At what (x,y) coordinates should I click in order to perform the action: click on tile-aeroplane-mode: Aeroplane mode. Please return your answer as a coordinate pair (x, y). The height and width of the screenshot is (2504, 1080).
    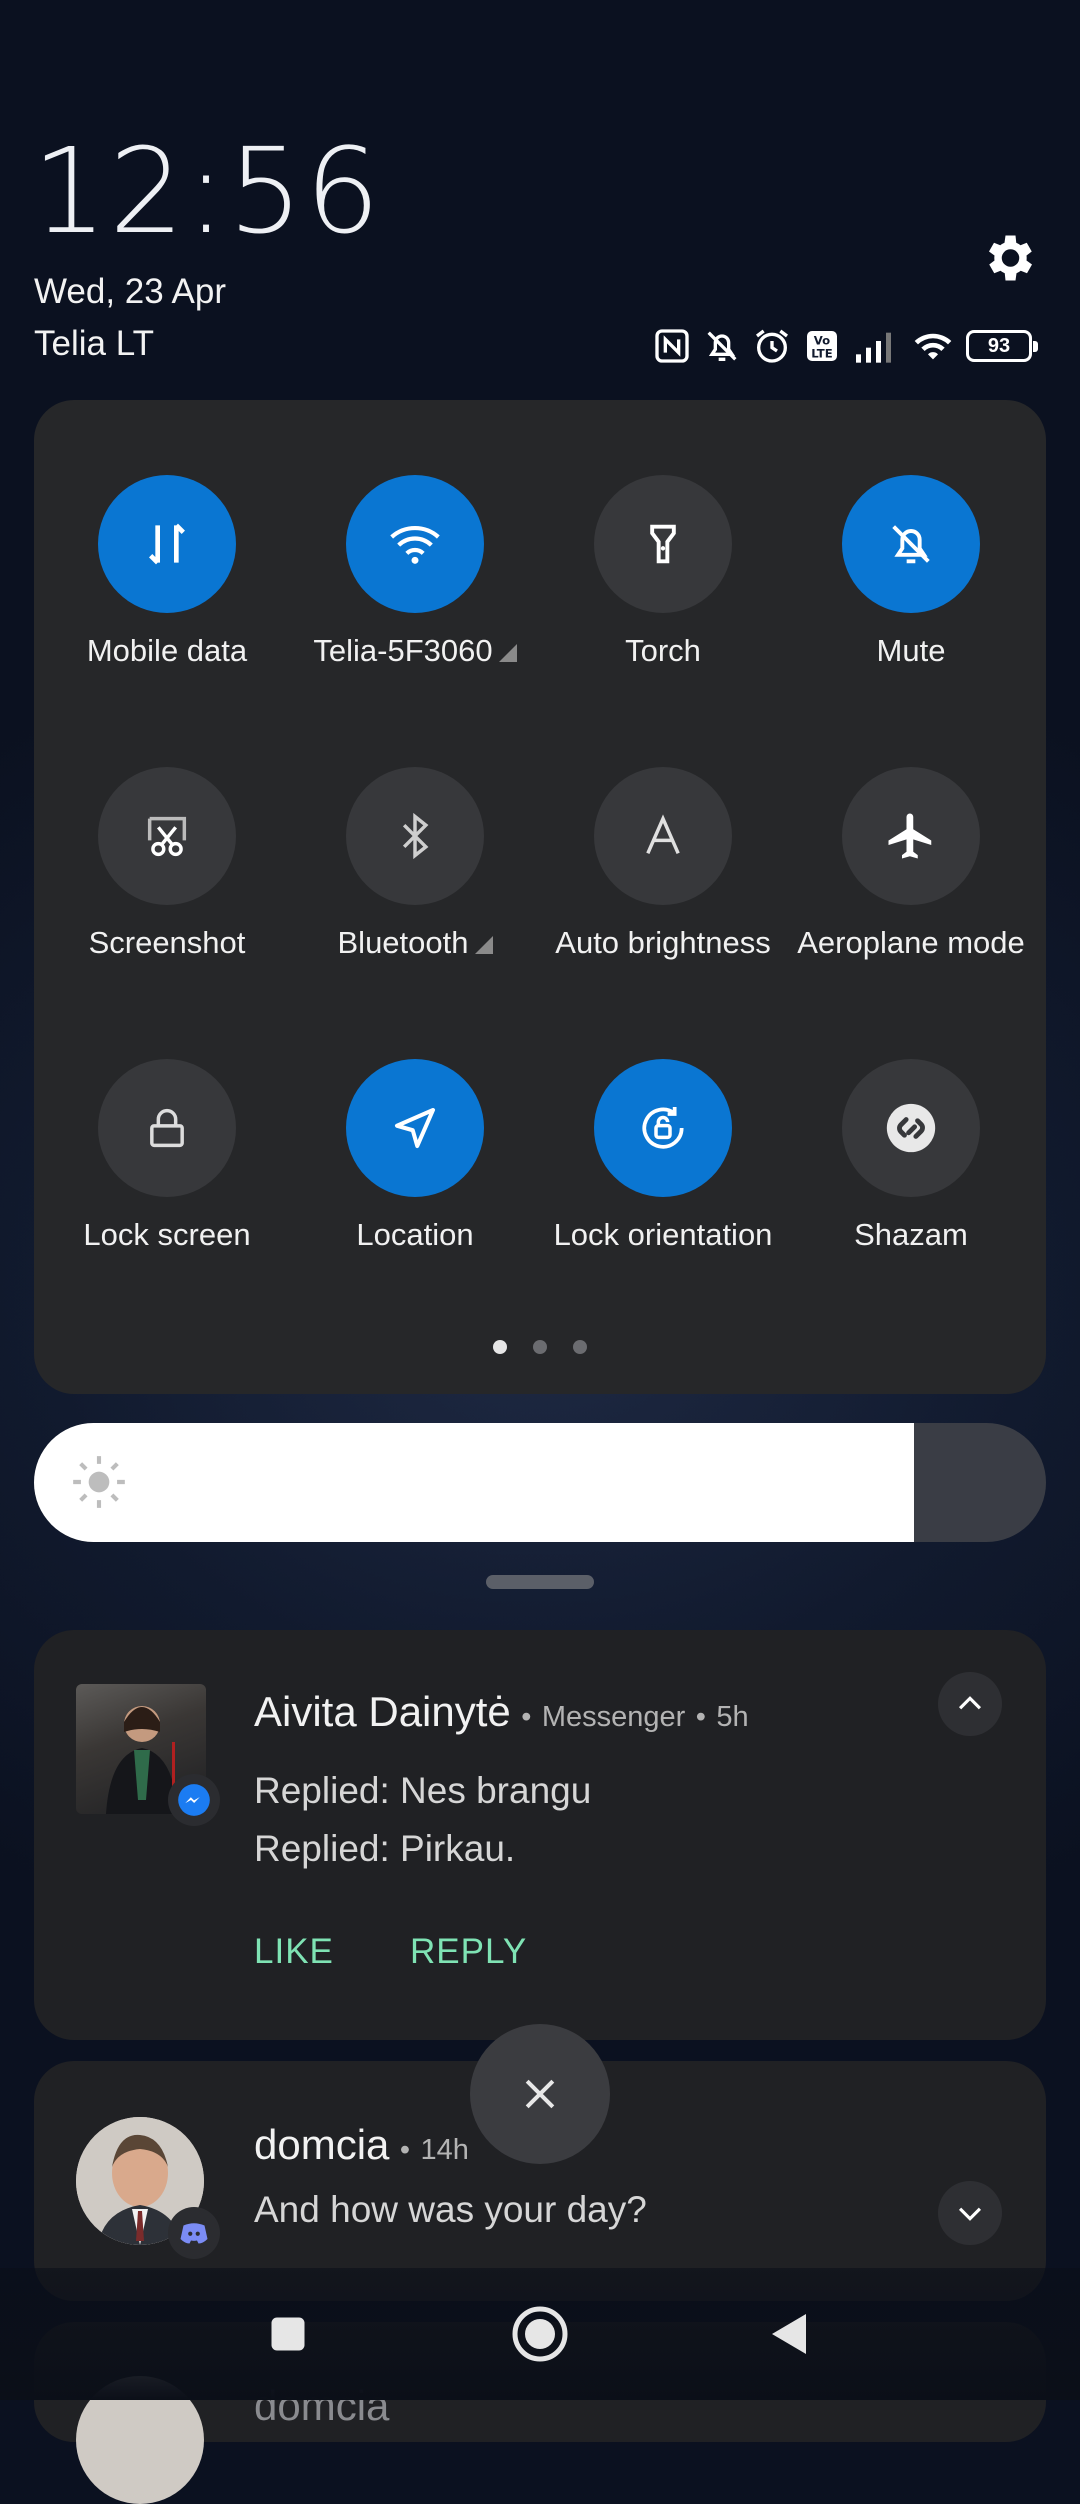
    Looking at the image, I should click on (911, 864).